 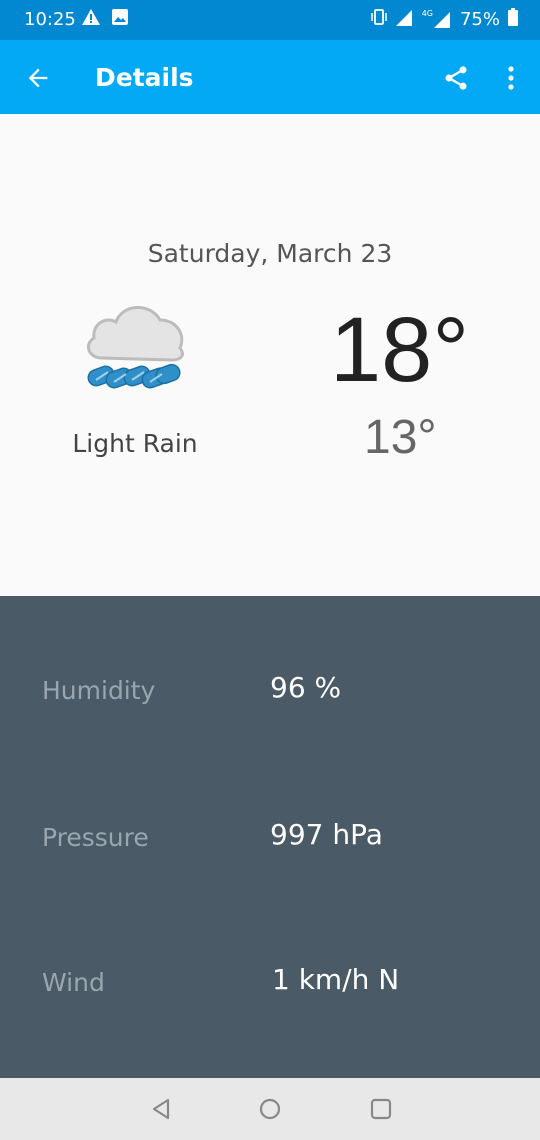 What do you see at coordinates (38, 78) in the screenshot?
I see `back-arrow-icon` at bounding box center [38, 78].